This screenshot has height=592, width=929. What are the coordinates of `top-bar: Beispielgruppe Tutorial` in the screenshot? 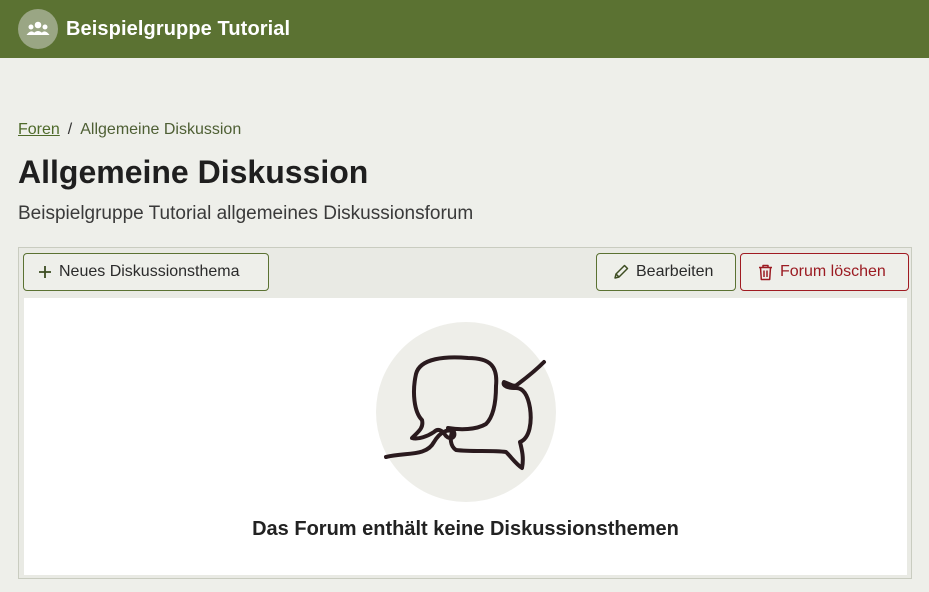 It's located at (464, 29).